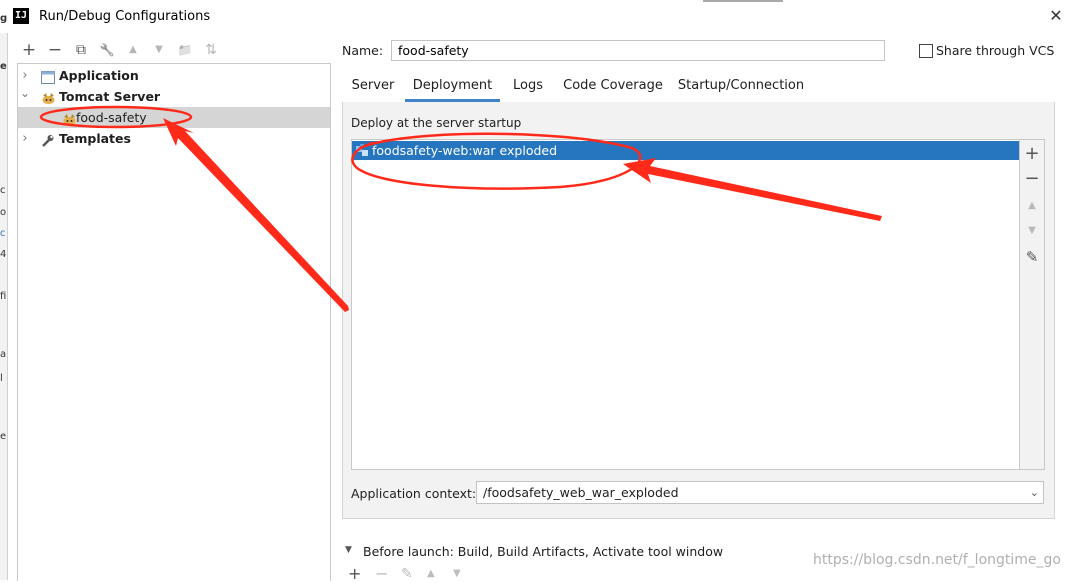 This screenshot has width=1071, height=583. What do you see at coordinates (362, 150) in the screenshot?
I see `artifact-icon` at bounding box center [362, 150].